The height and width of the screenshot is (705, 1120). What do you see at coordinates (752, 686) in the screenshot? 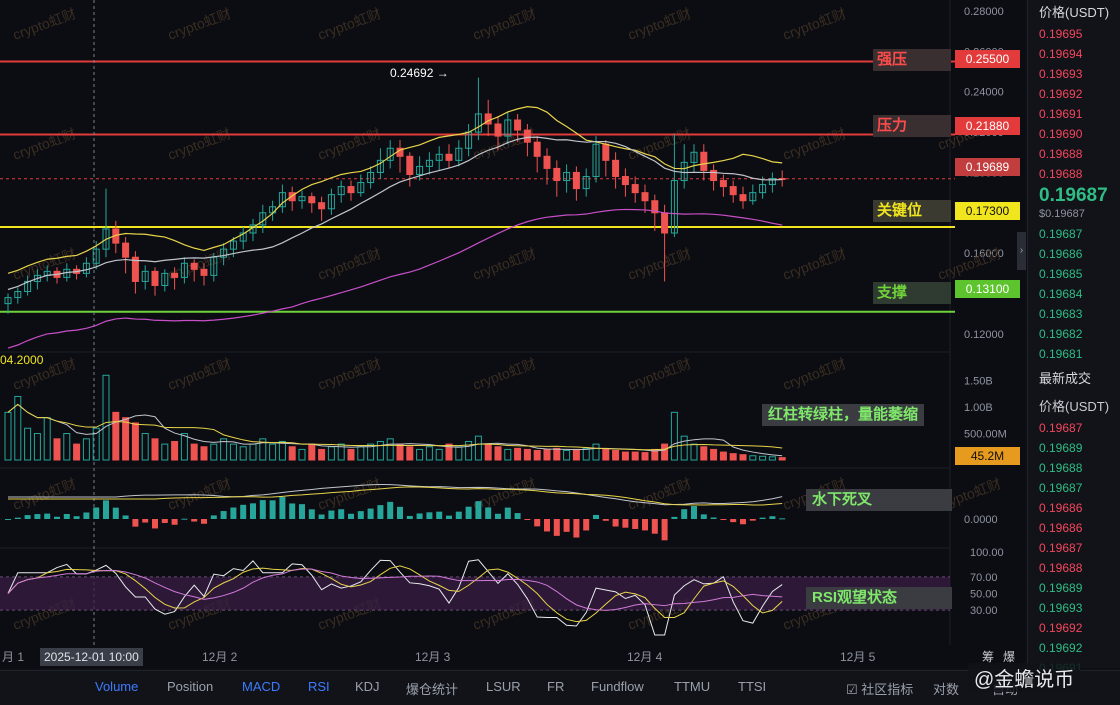
I see `indicator-tab-ttsi: TTSI` at bounding box center [752, 686].